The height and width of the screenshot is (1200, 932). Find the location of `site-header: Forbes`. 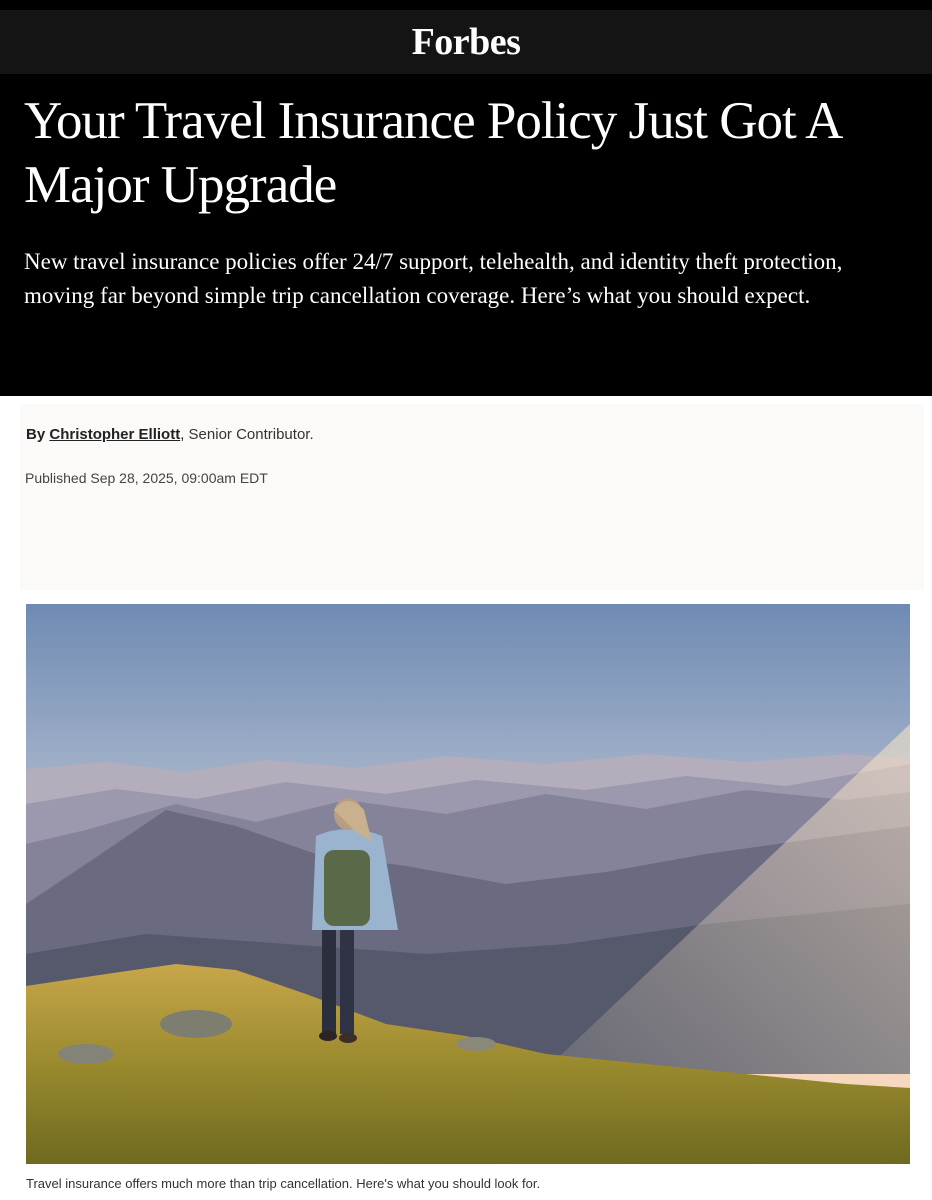

site-header: Forbes is located at coordinates (466, 37).